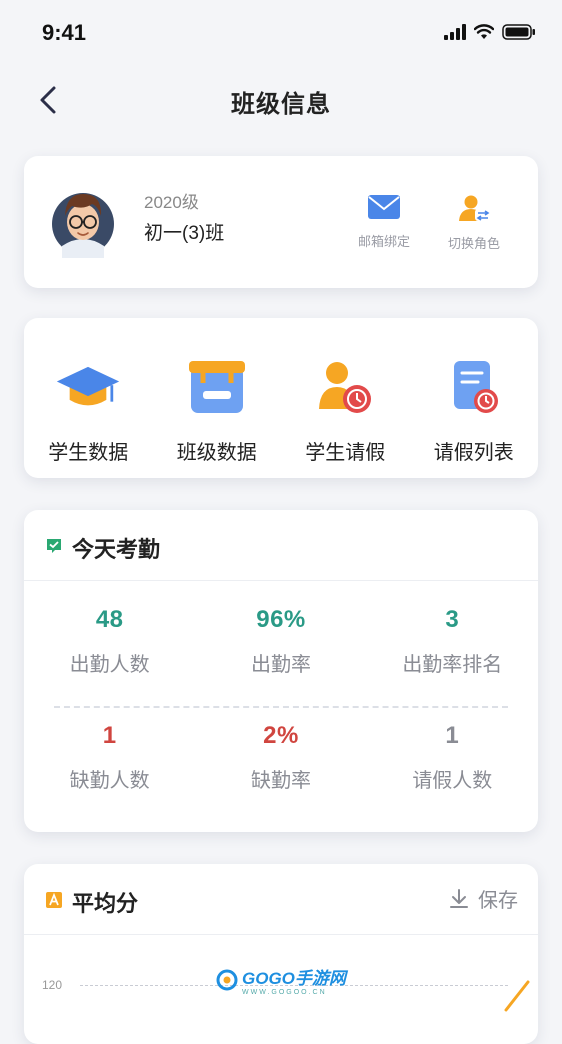  Describe the element at coordinates (227, 980) in the screenshot. I see `watermark-logo-icon` at that location.